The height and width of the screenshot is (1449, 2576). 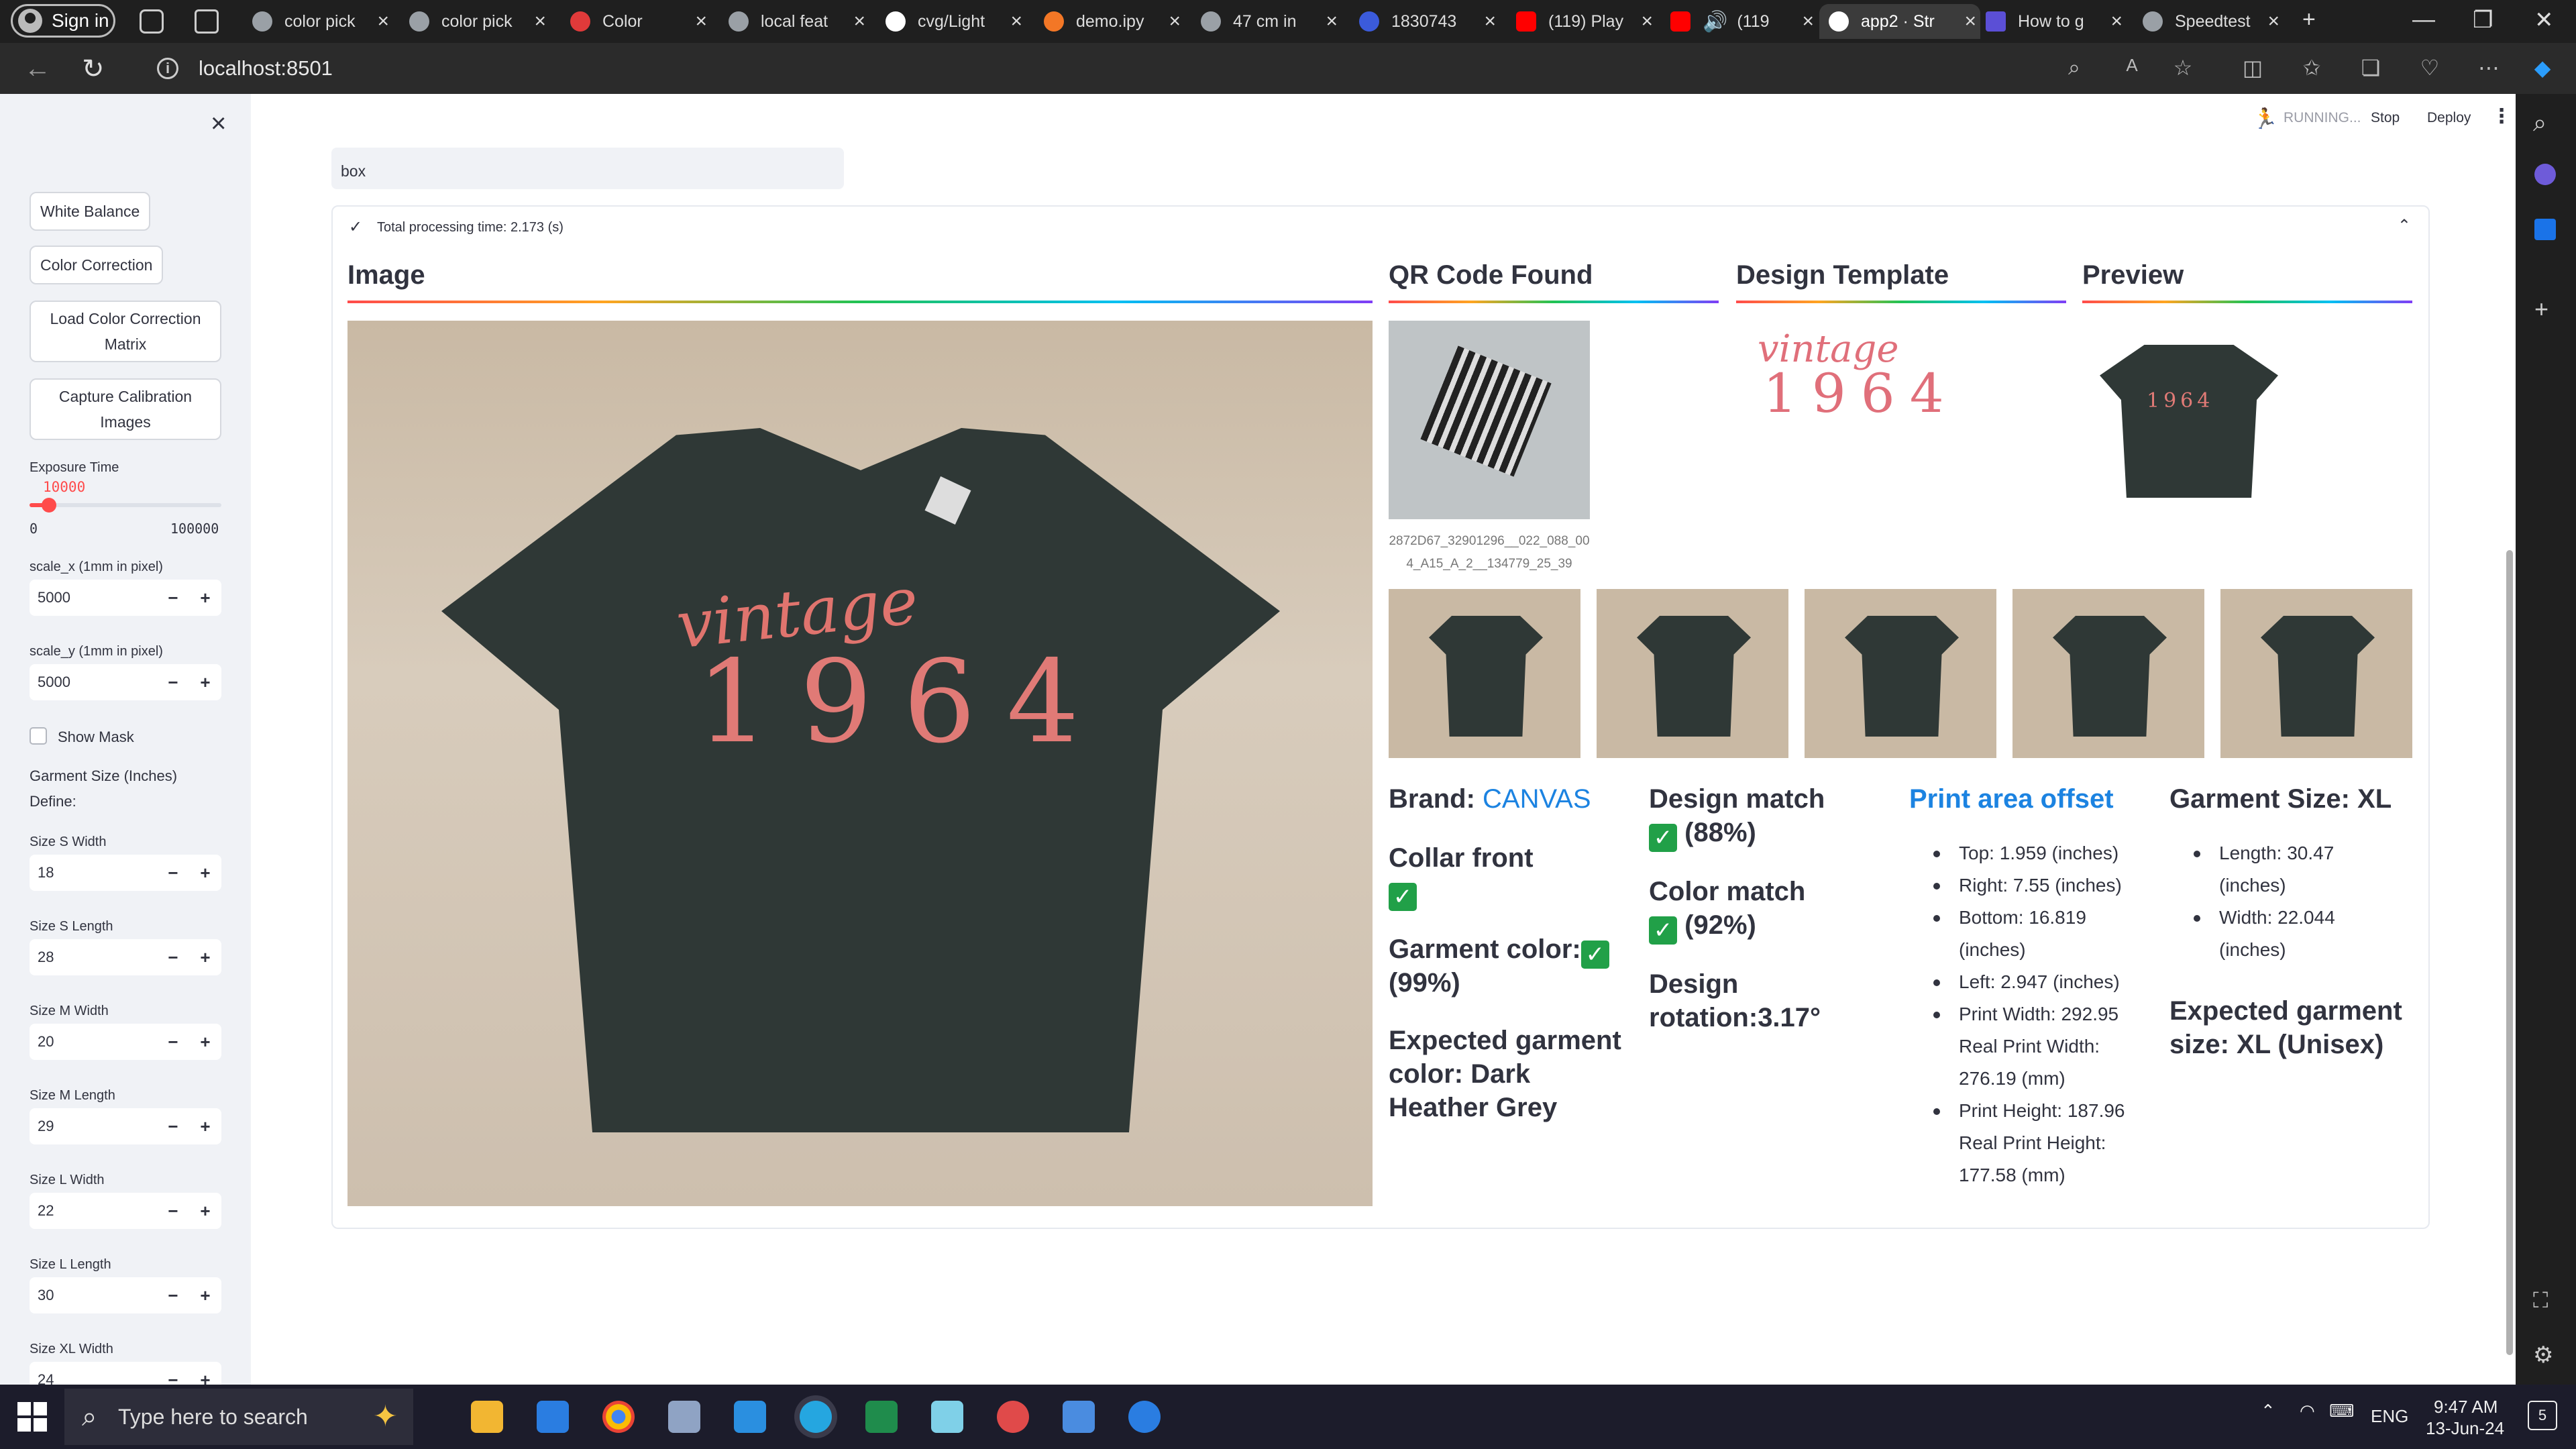 What do you see at coordinates (2489, 67) in the screenshot?
I see `more-menu-icon: ⋯` at bounding box center [2489, 67].